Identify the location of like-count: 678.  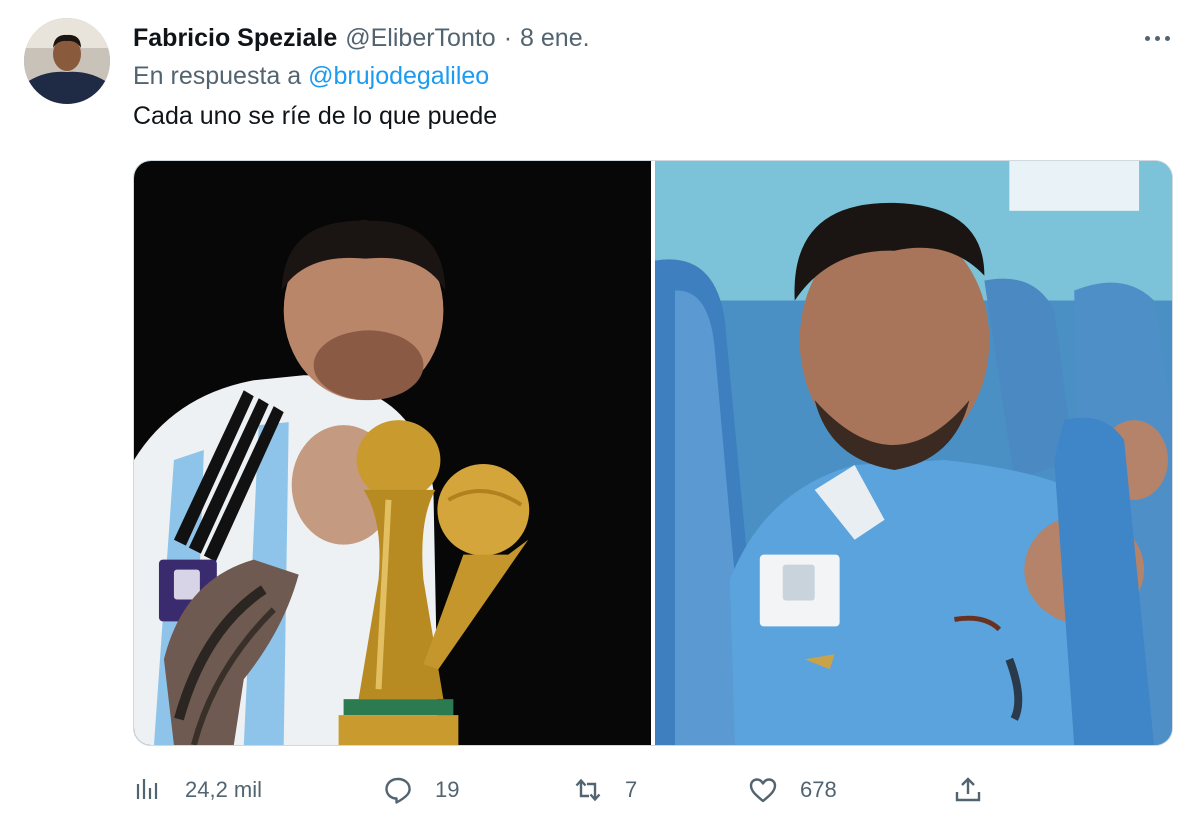
(818, 789).